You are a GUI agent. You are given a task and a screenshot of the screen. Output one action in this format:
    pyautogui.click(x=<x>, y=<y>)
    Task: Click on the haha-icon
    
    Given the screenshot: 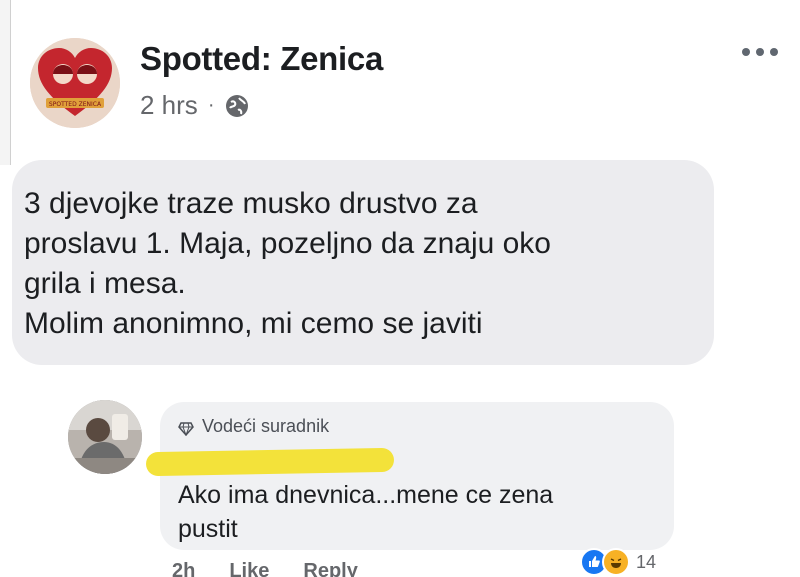 What is the action you would take?
    pyautogui.click(x=616, y=562)
    